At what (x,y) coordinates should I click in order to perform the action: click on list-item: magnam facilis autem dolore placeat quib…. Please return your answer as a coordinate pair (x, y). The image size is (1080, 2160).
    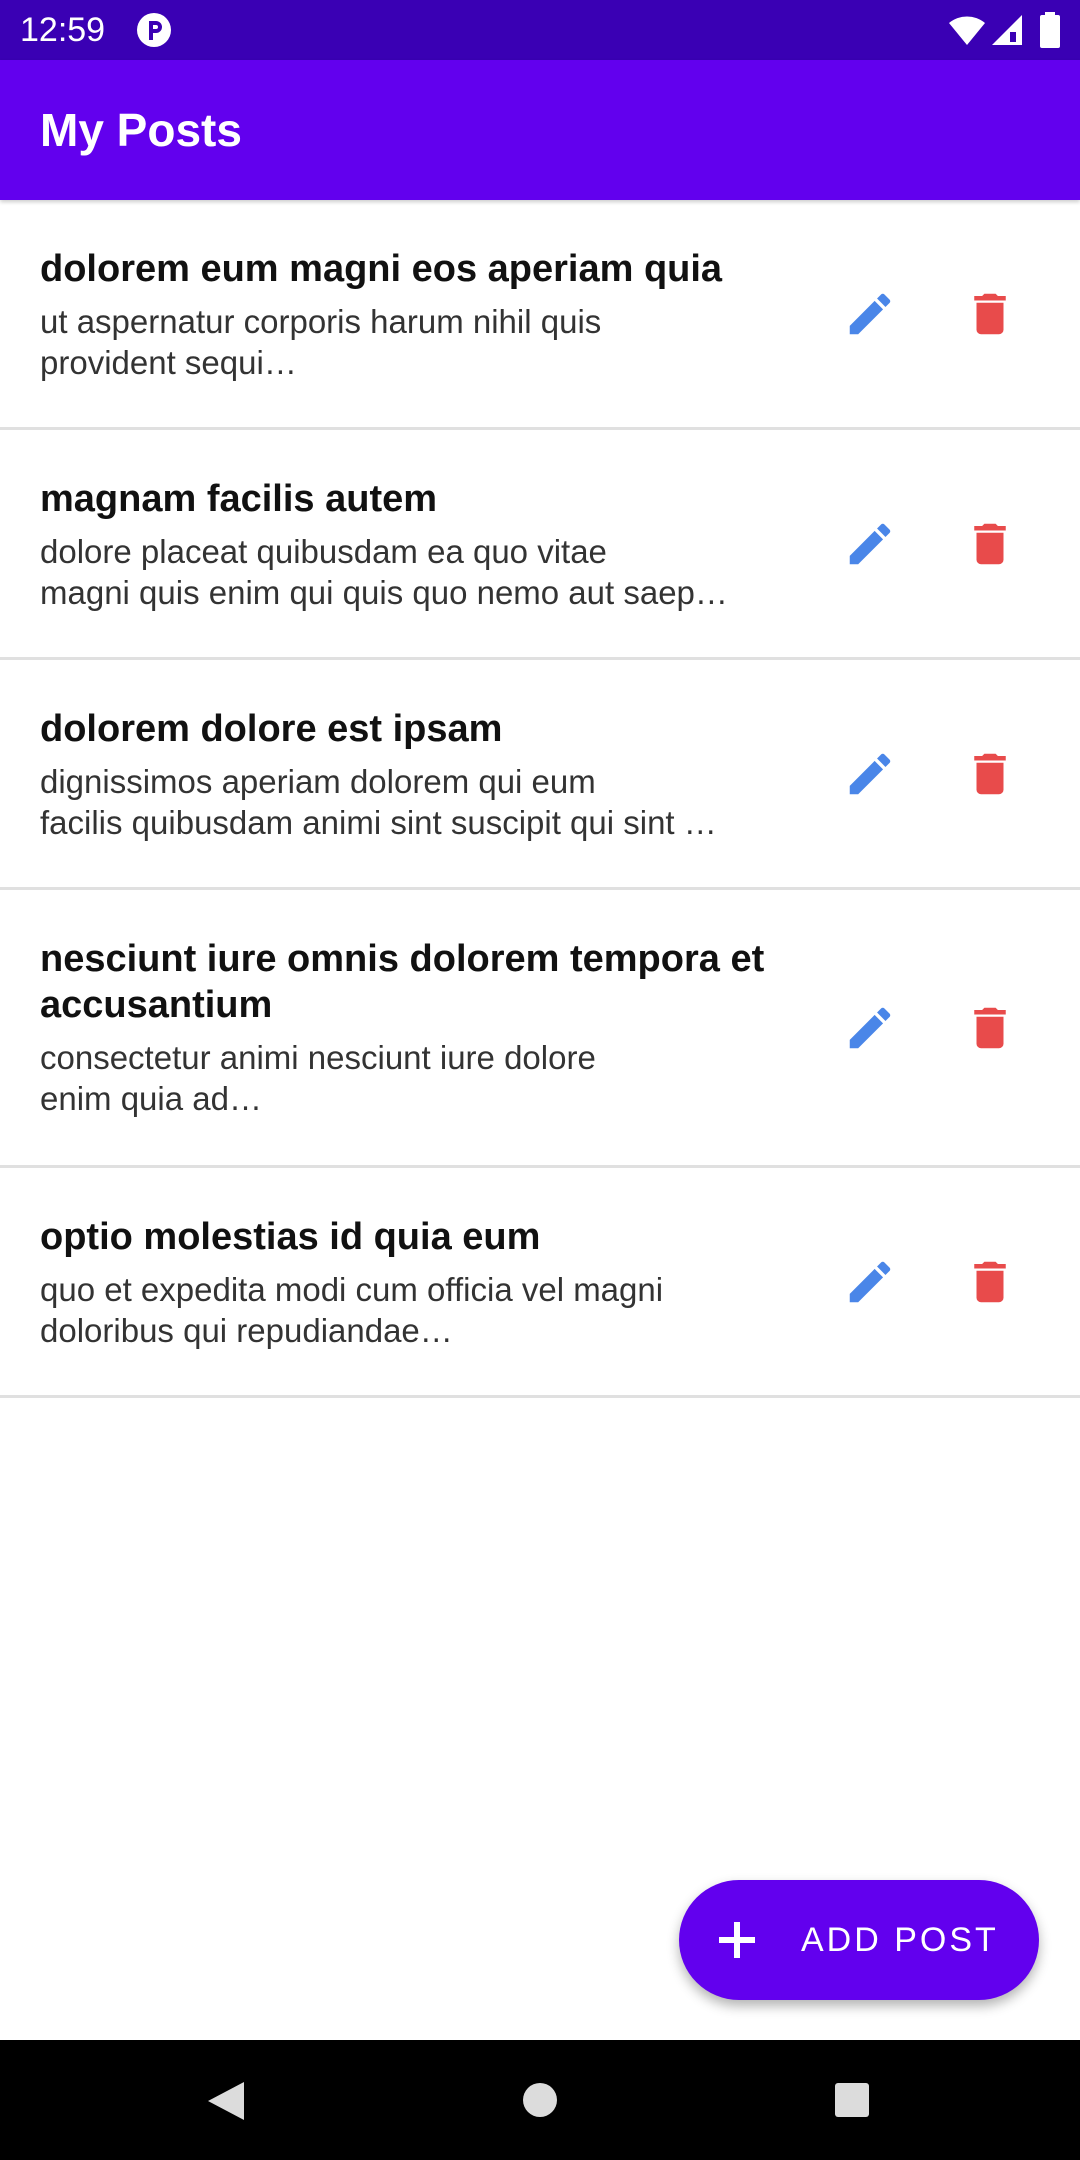
    Looking at the image, I should click on (540, 545).